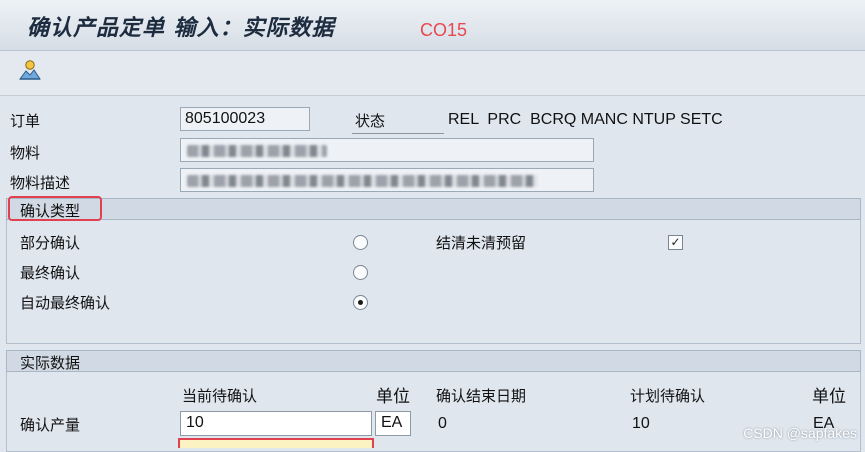 This screenshot has width=865, height=452. I want to click on unit-header: 单位, so click(393, 397).